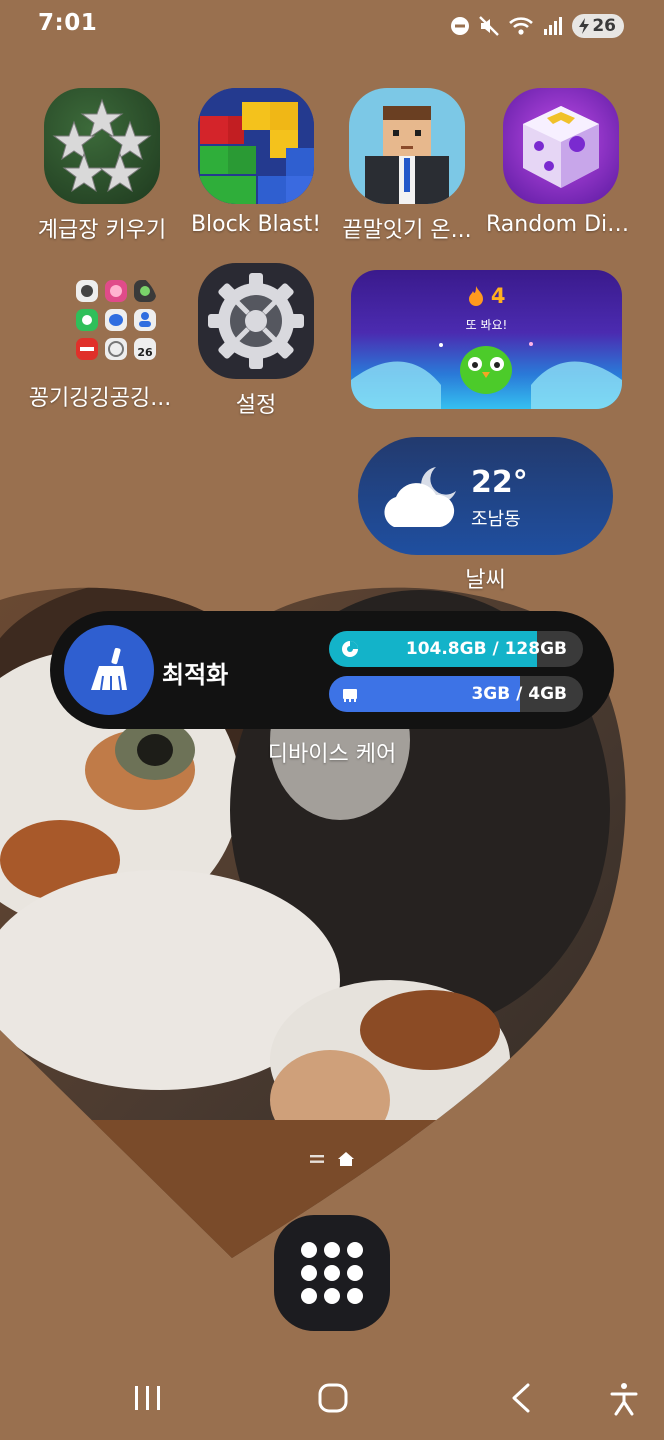  Describe the element at coordinates (584, 26) in the screenshot. I see `battery-charging-icon` at that location.